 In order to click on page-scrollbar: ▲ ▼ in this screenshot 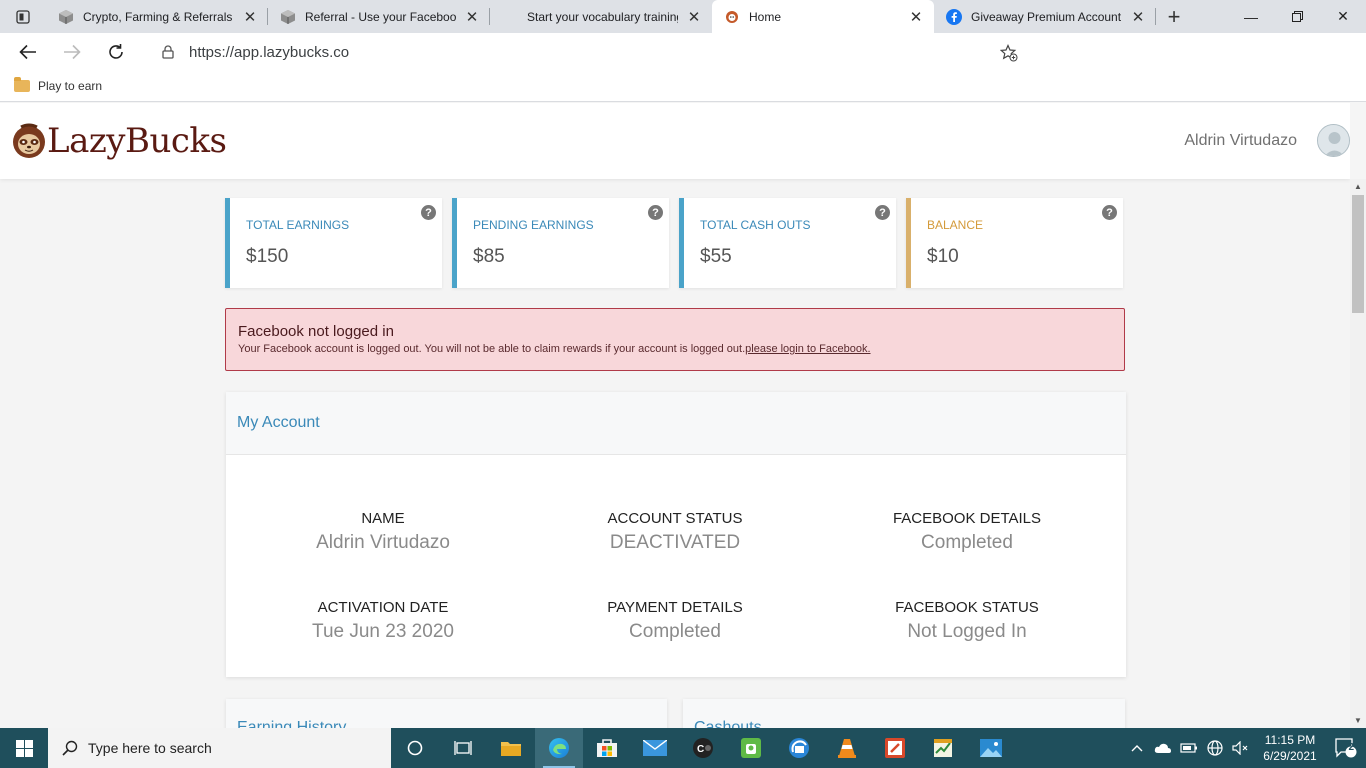, I will do `click(1358, 453)`.